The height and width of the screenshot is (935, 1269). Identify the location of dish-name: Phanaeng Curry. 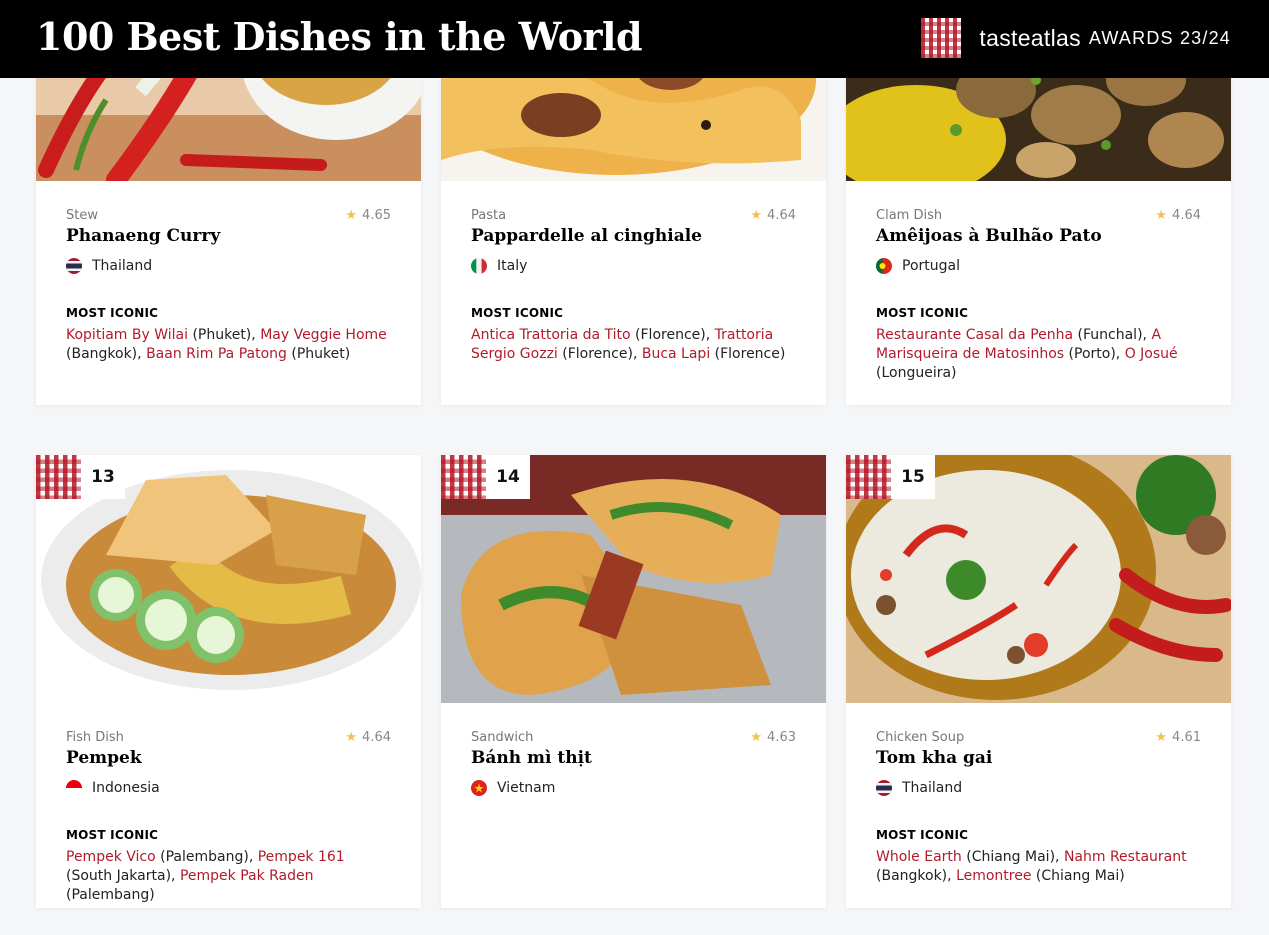
(143, 236).